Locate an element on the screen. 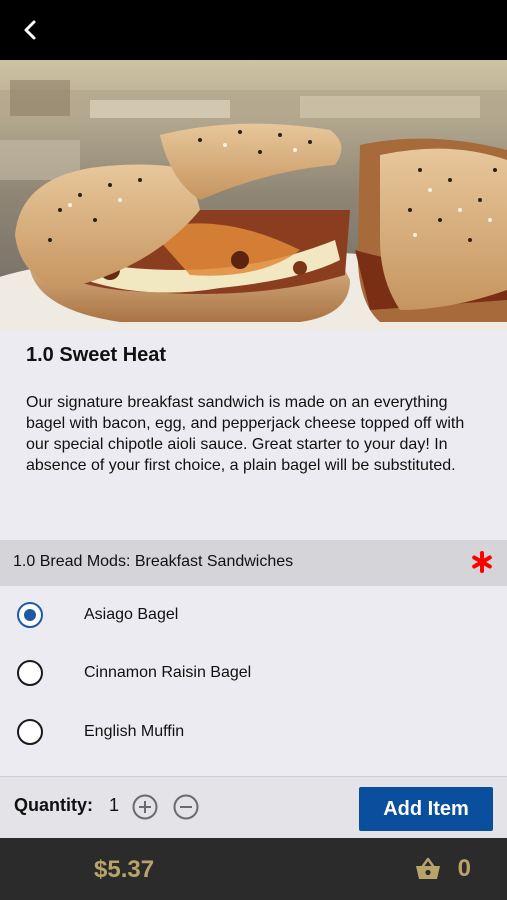 The height and width of the screenshot is (900, 507). option-cinnamon-raisin-bagel: Cinnamon Raisin Bagel is located at coordinates (253, 673).